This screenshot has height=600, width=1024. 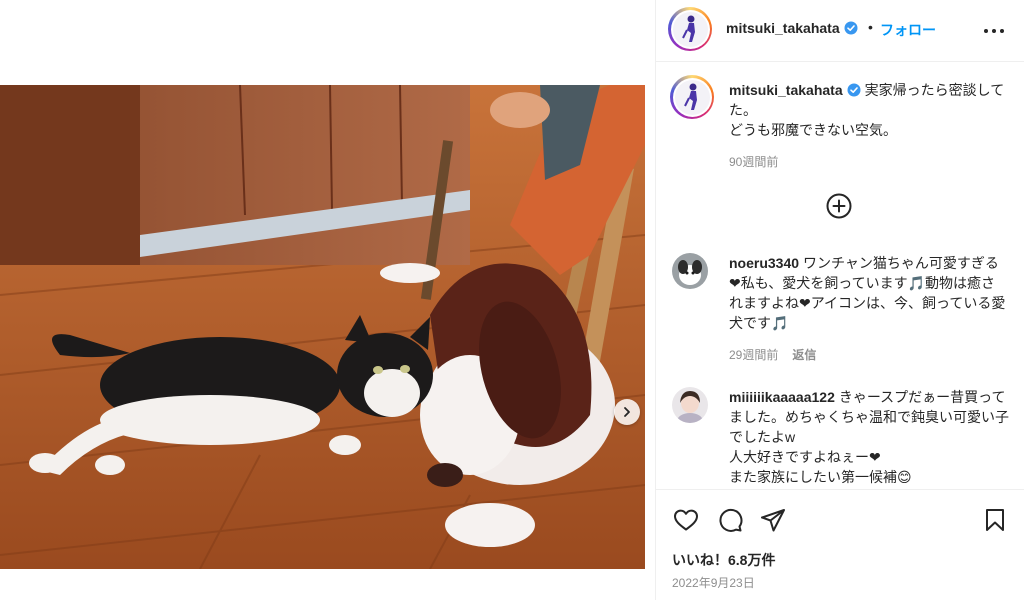 What do you see at coordinates (754, 355) in the screenshot?
I see `comment-timestamp: 29週間前` at bounding box center [754, 355].